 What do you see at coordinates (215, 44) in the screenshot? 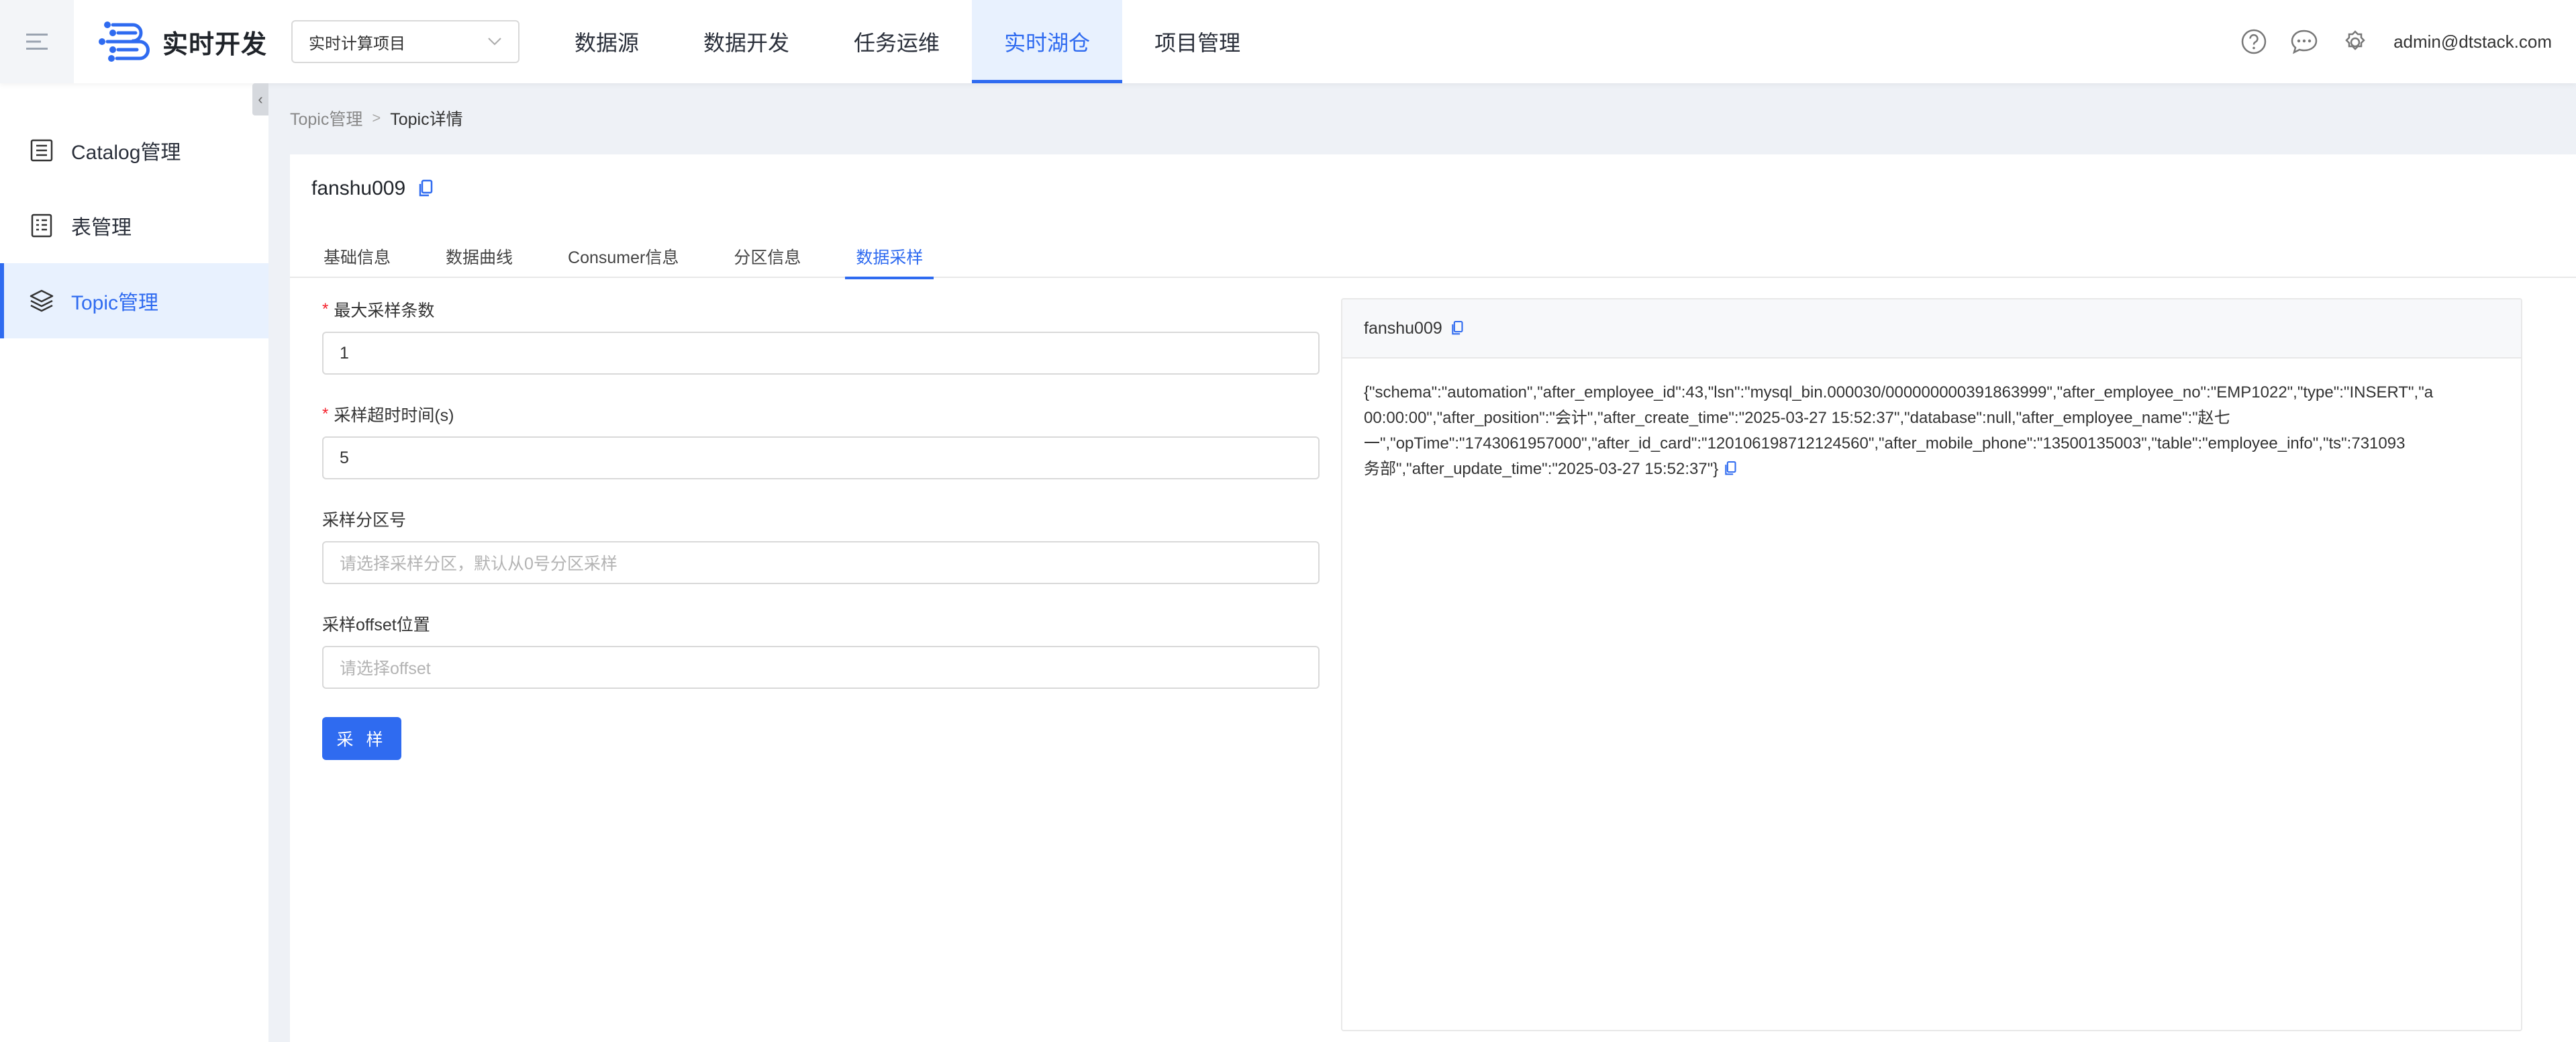
I see `app-title: 实时开发` at bounding box center [215, 44].